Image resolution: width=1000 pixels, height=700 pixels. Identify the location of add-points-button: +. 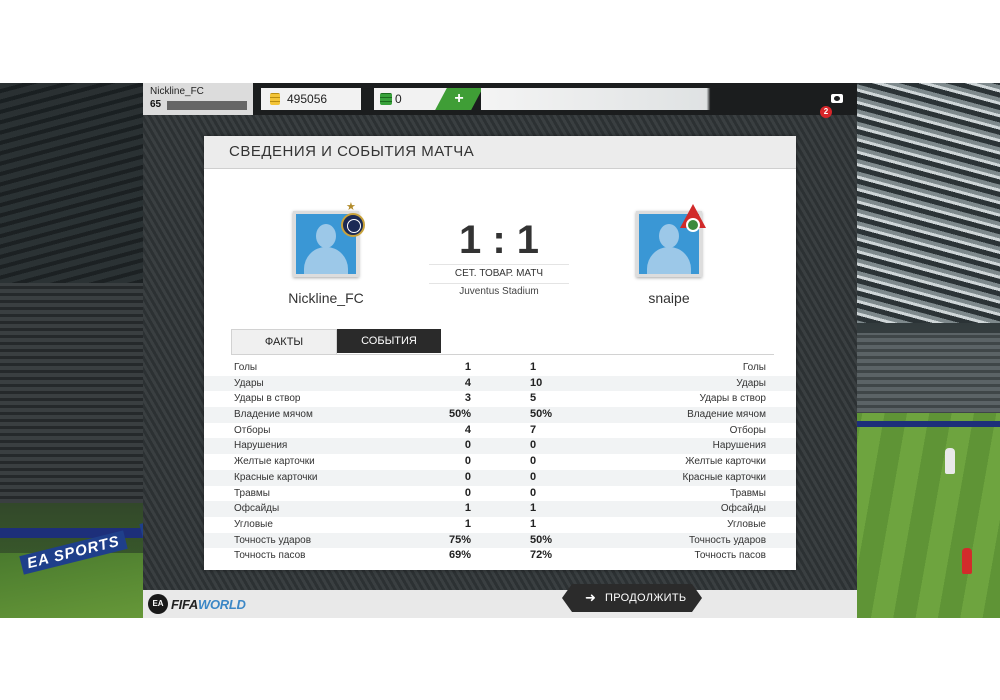
(459, 99).